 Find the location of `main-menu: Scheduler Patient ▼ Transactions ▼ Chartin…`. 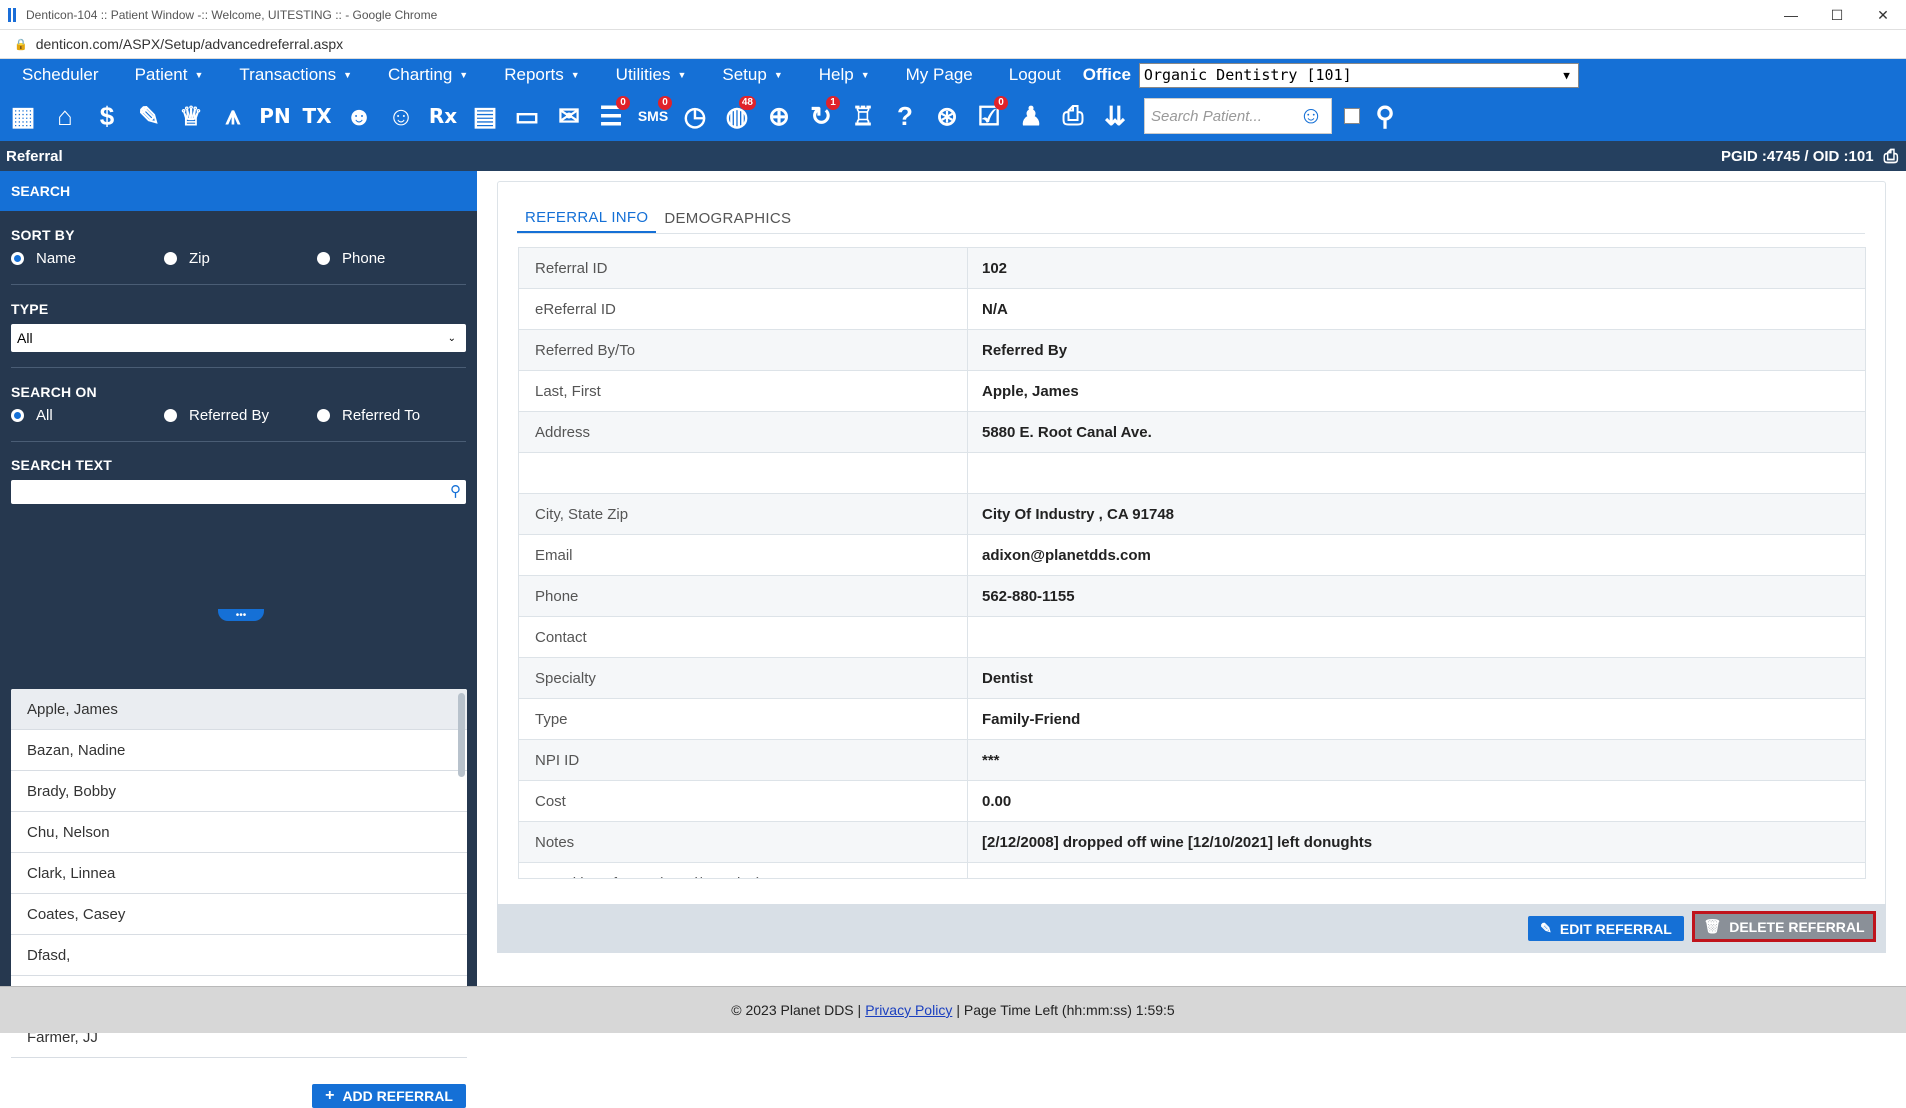

main-menu: Scheduler Patient ▼ Transactions ▼ Chartin… is located at coordinates (953, 75).